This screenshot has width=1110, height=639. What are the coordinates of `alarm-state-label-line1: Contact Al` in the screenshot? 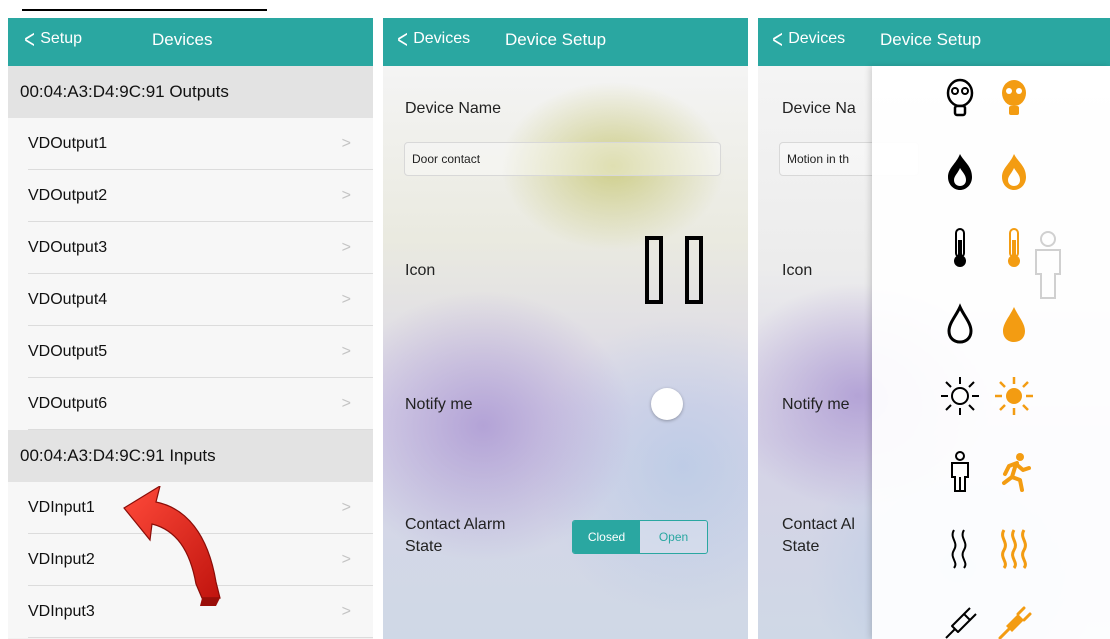 It's located at (818, 524).